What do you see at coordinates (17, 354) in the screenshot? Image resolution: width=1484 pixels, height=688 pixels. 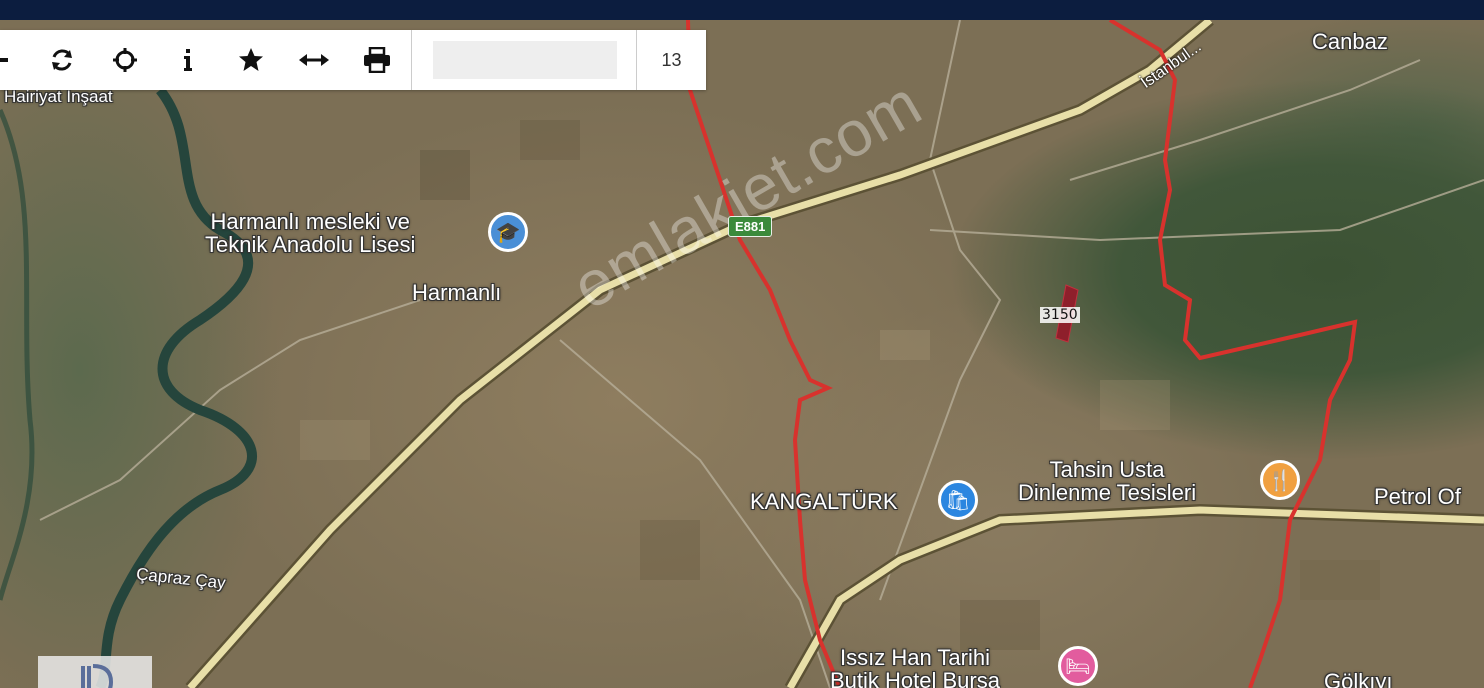 I see `river-branch-path` at bounding box center [17, 354].